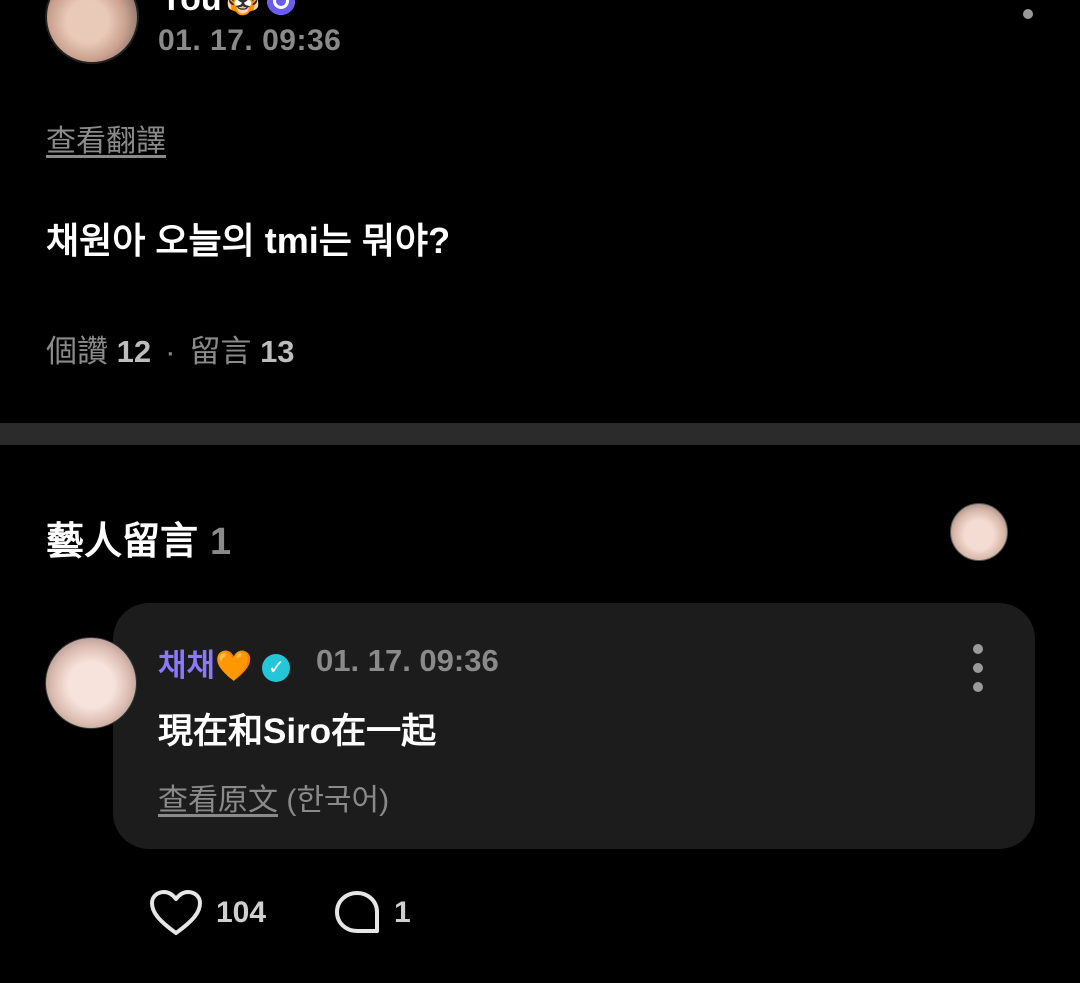 This screenshot has width=1080, height=983. What do you see at coordinates (248, 240) in the screenshot?
I see `post-body: 채원아 오늘의 tmi는 뭐야?` at bounding box center [248, 240].